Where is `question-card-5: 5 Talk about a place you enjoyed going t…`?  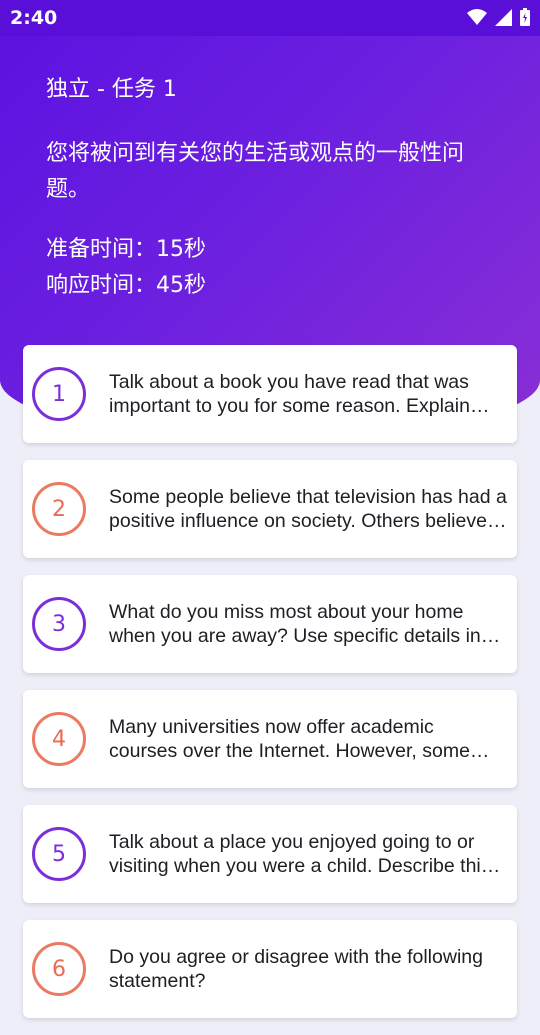 question-card-5: 5 Talk about a place you enjoyed going t… is located at coordinates (270, 854).